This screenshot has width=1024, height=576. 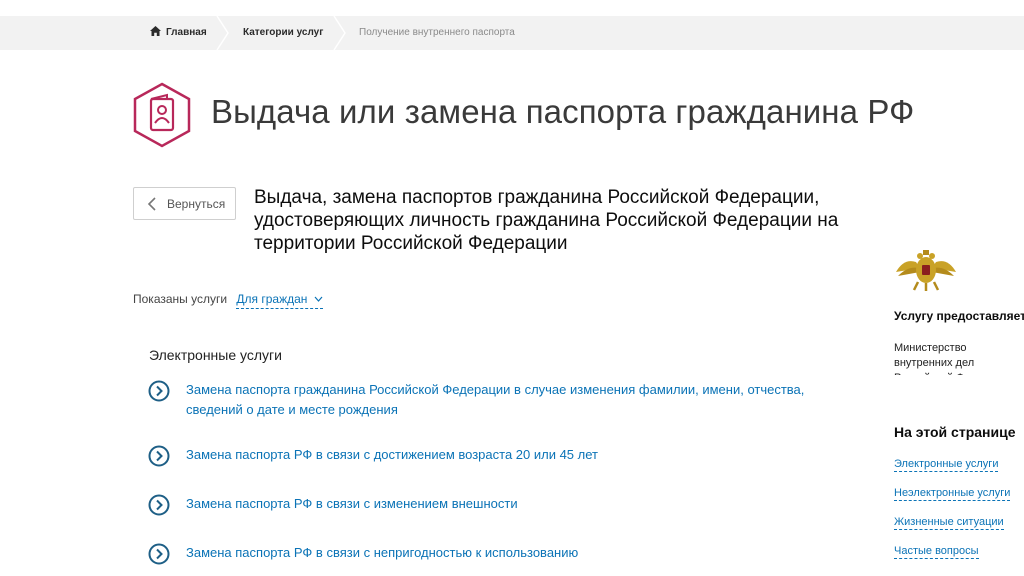 I want to click on on-page-link-life-situations: Жизненные ситуации, so click(x=949, y=523).